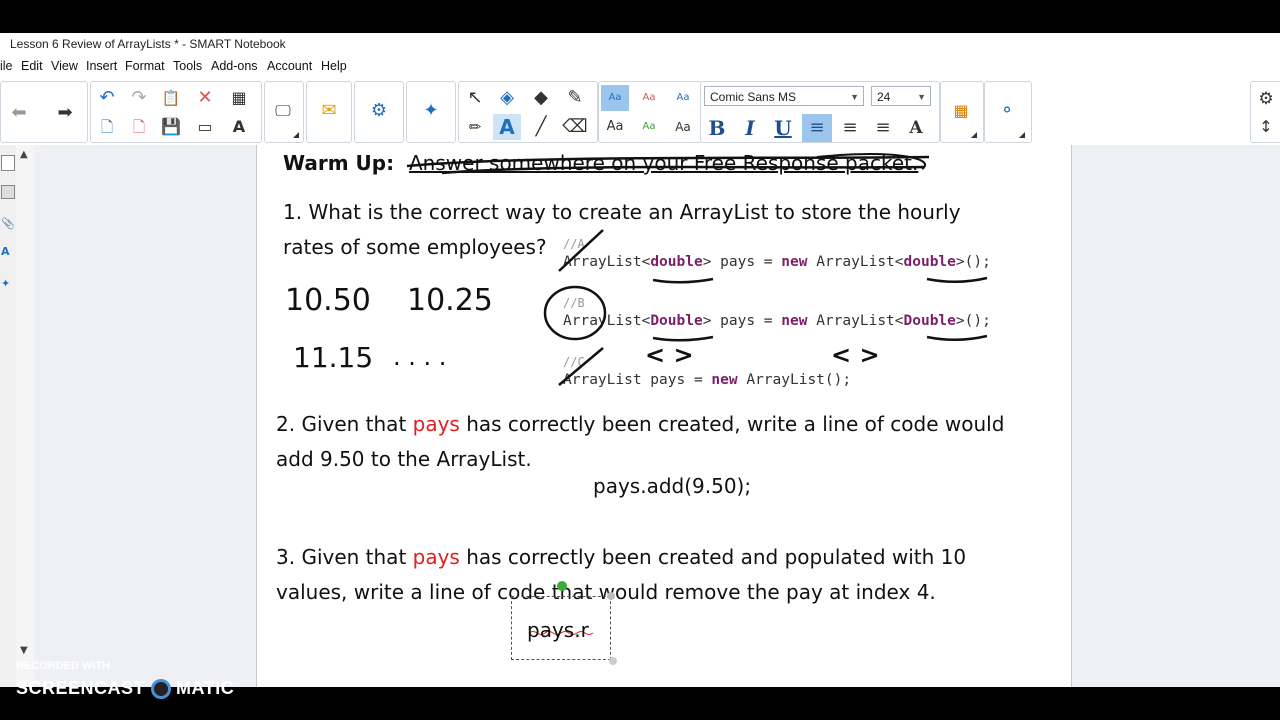 The height and width of the screenshot is (720, 1280). I want to click on scroll-down-icon: ▼, so click(24, 650).